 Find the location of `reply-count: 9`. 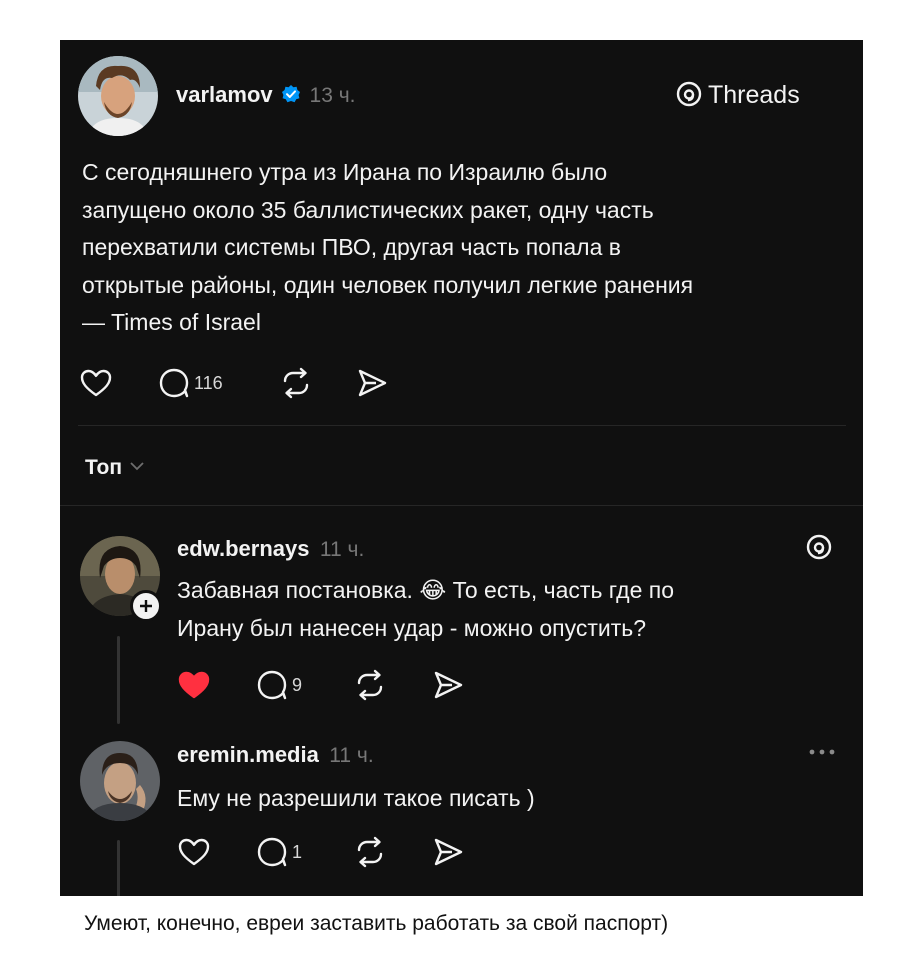

reply-count: 9 is located at coordinates (297, 684).